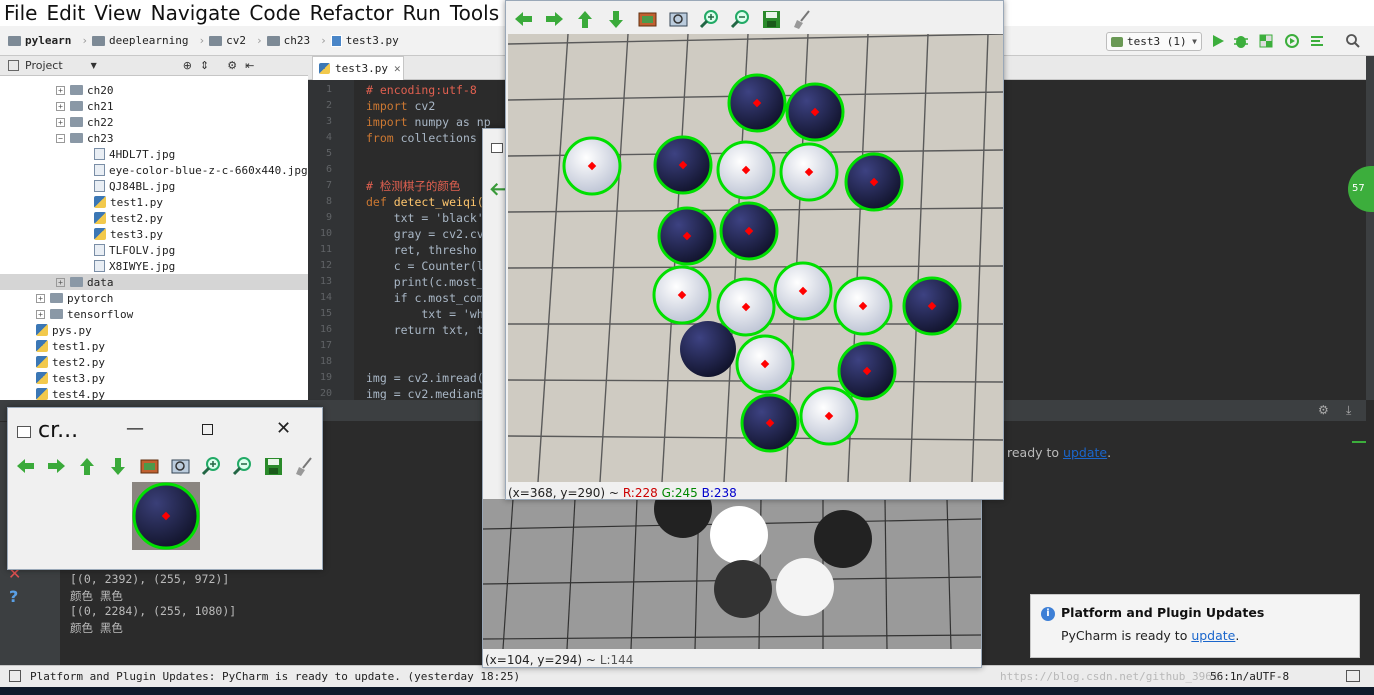 The image size is (1374, 695). I want to click on menu-tools: Tools, so click(474, 13).